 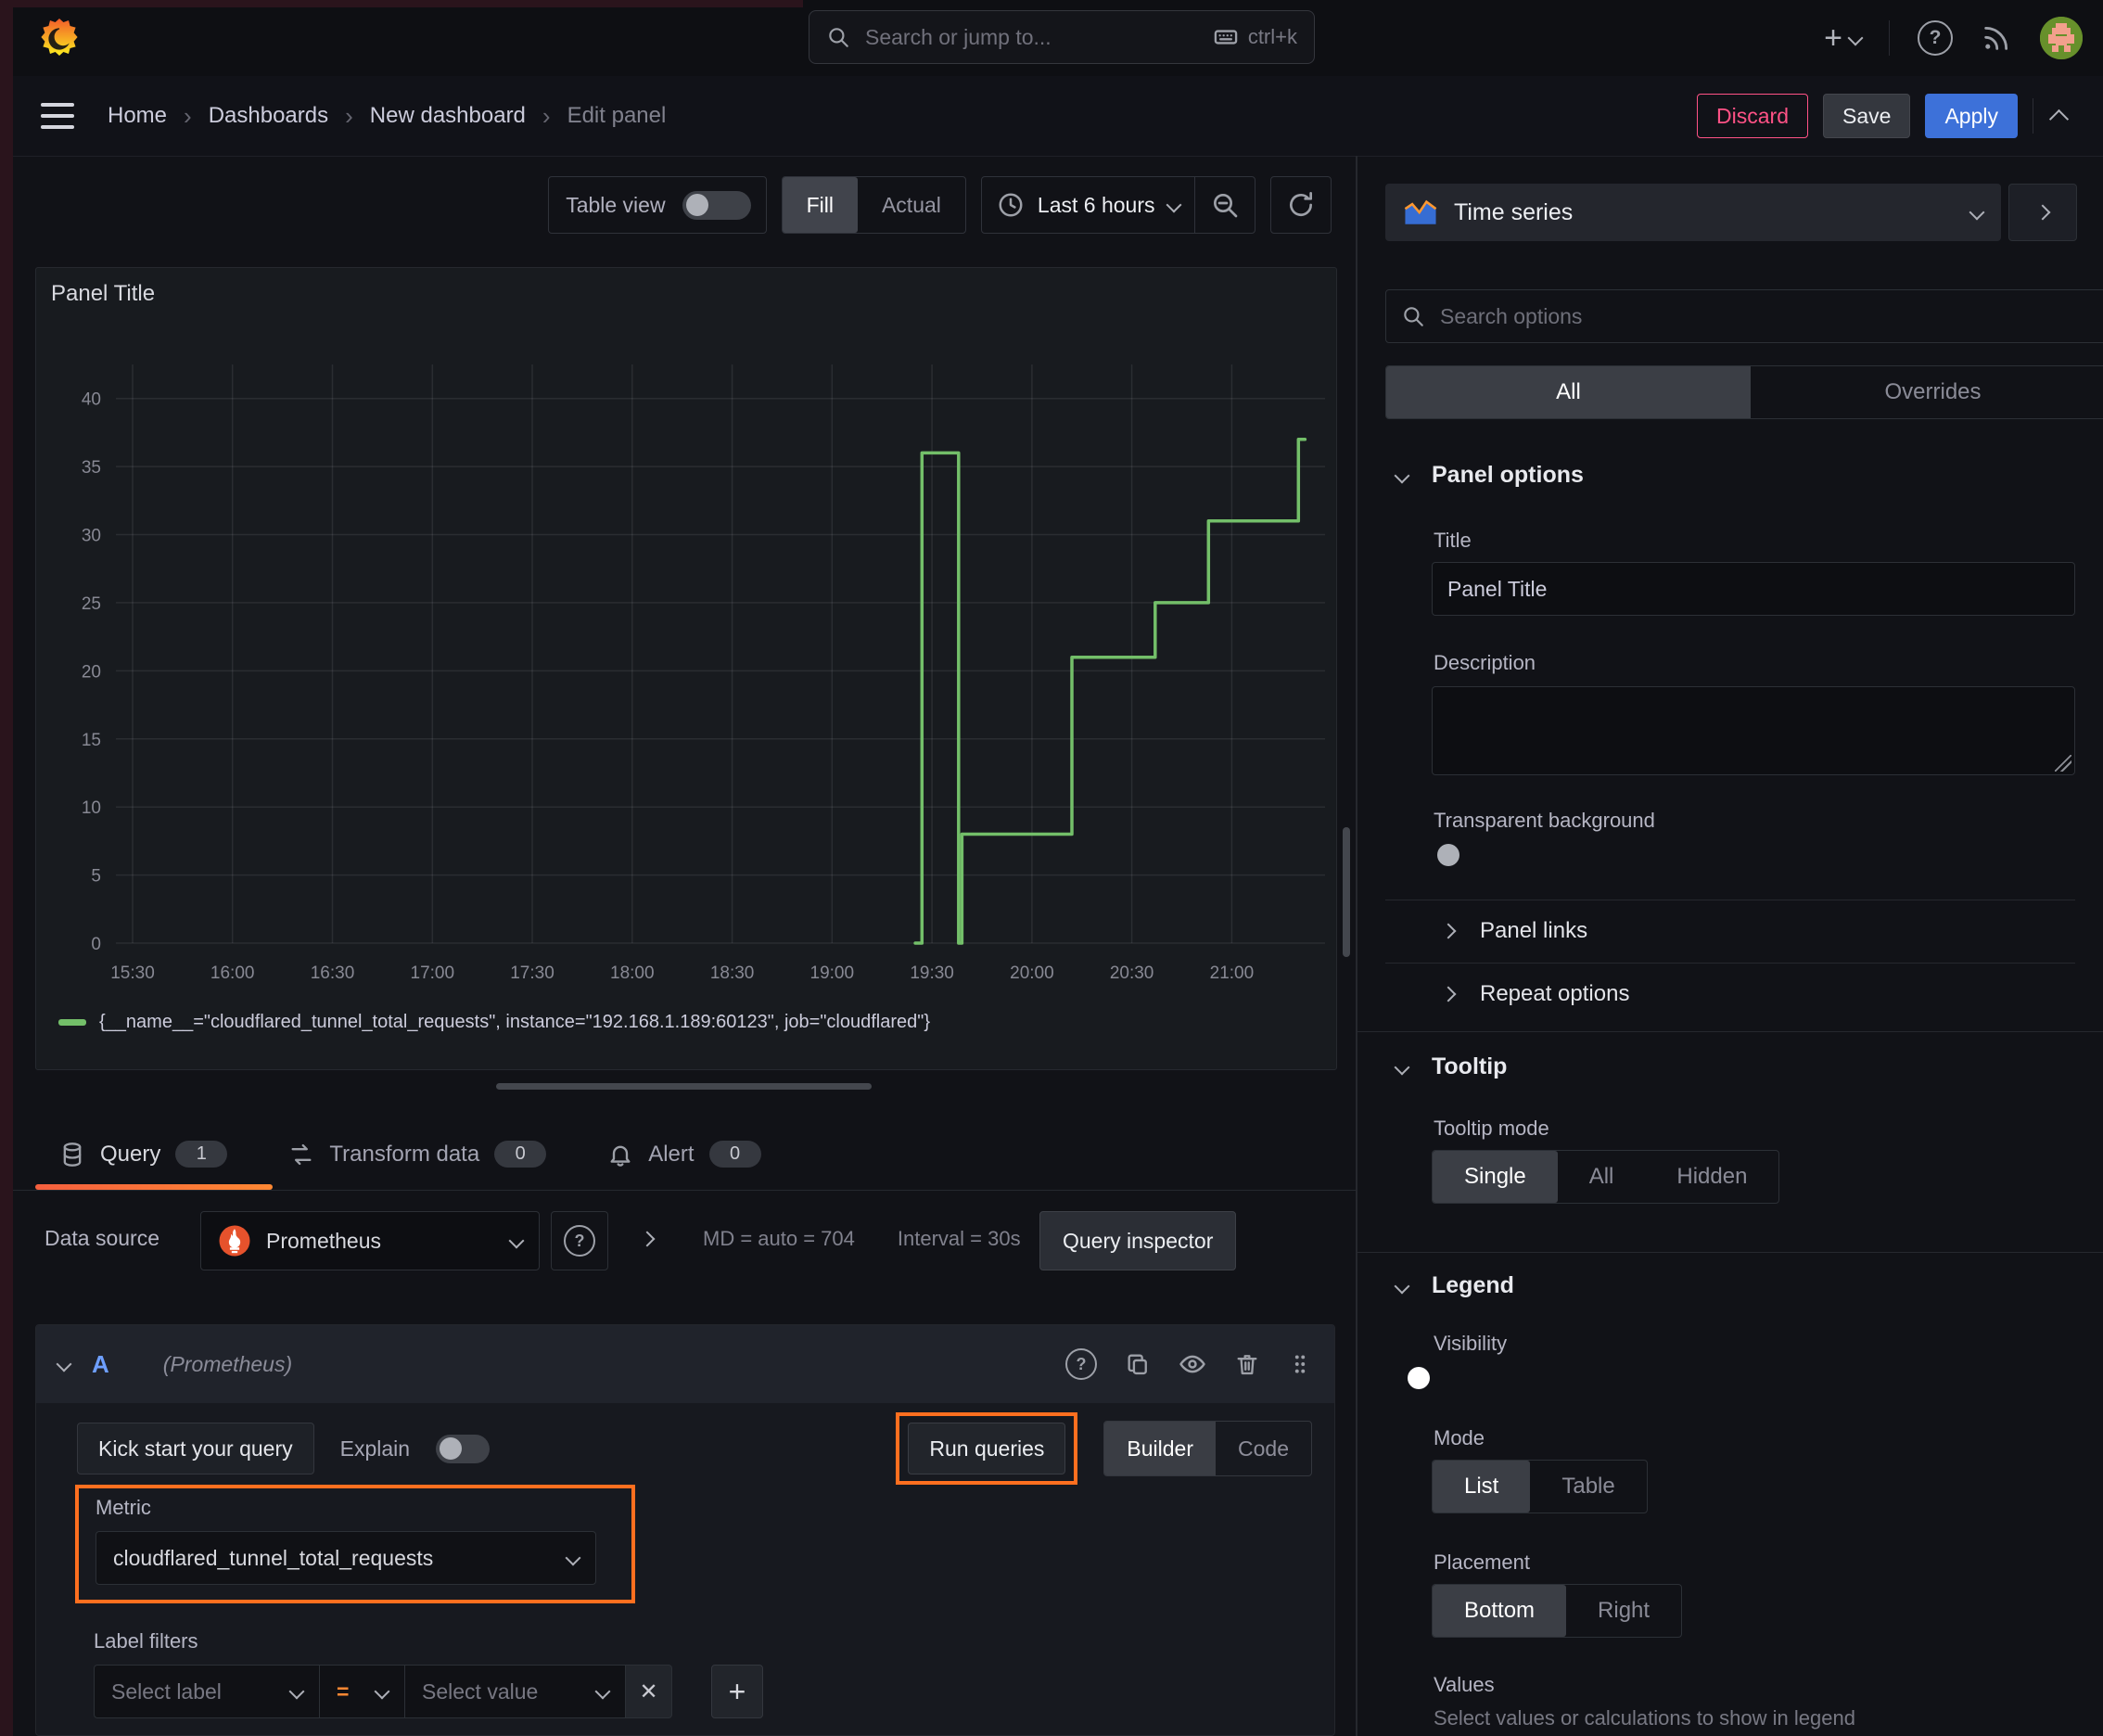 I want to click on placement-switch: Bottom Right, so click(x=1557, y=1611).